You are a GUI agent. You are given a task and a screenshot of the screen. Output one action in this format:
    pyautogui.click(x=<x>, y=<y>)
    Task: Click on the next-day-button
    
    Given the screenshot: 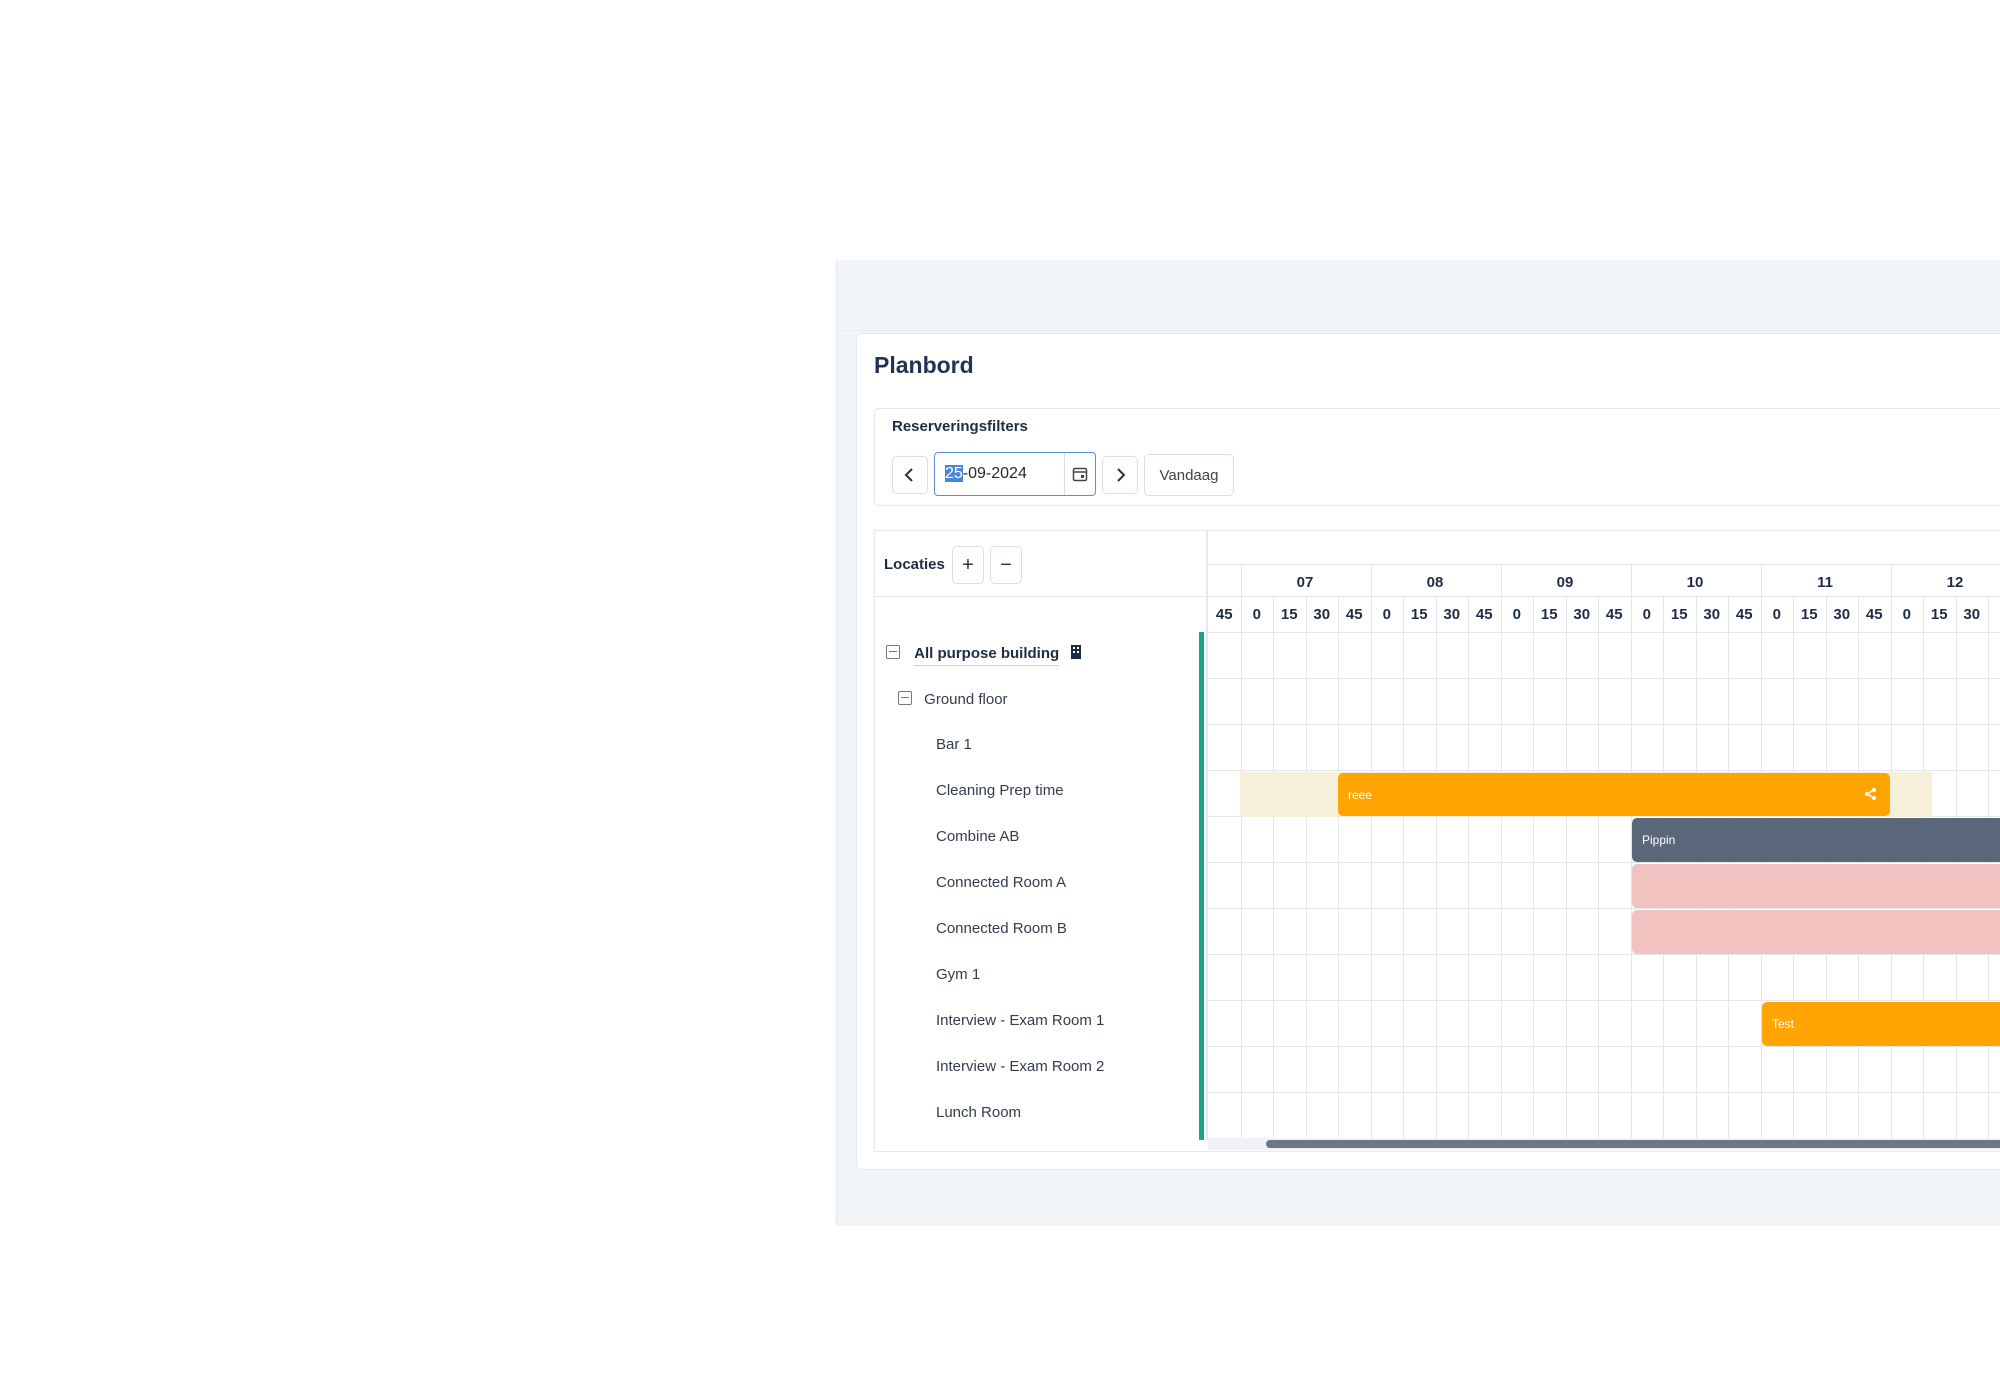 What is the action you would take?
    pyautogui.click(x=1120, y=475)
    